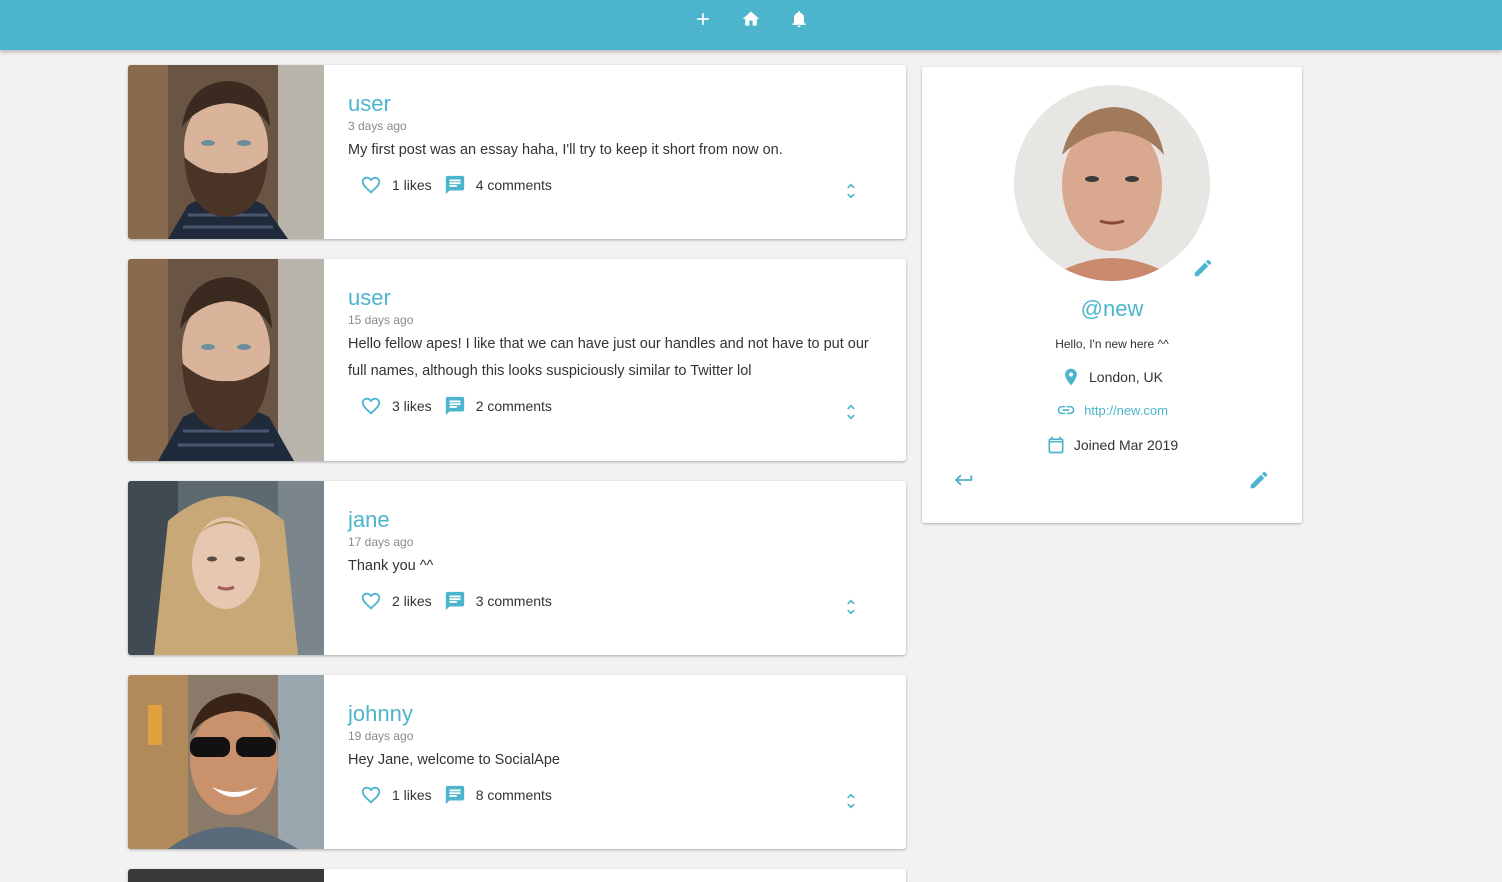 Image resolution: width=1502 pixels, height=882 pixels. What do you see at coordinates (381, 542) in the screenshot?
I see `post-date: 17 days ago` at bounding box center [381, 542].